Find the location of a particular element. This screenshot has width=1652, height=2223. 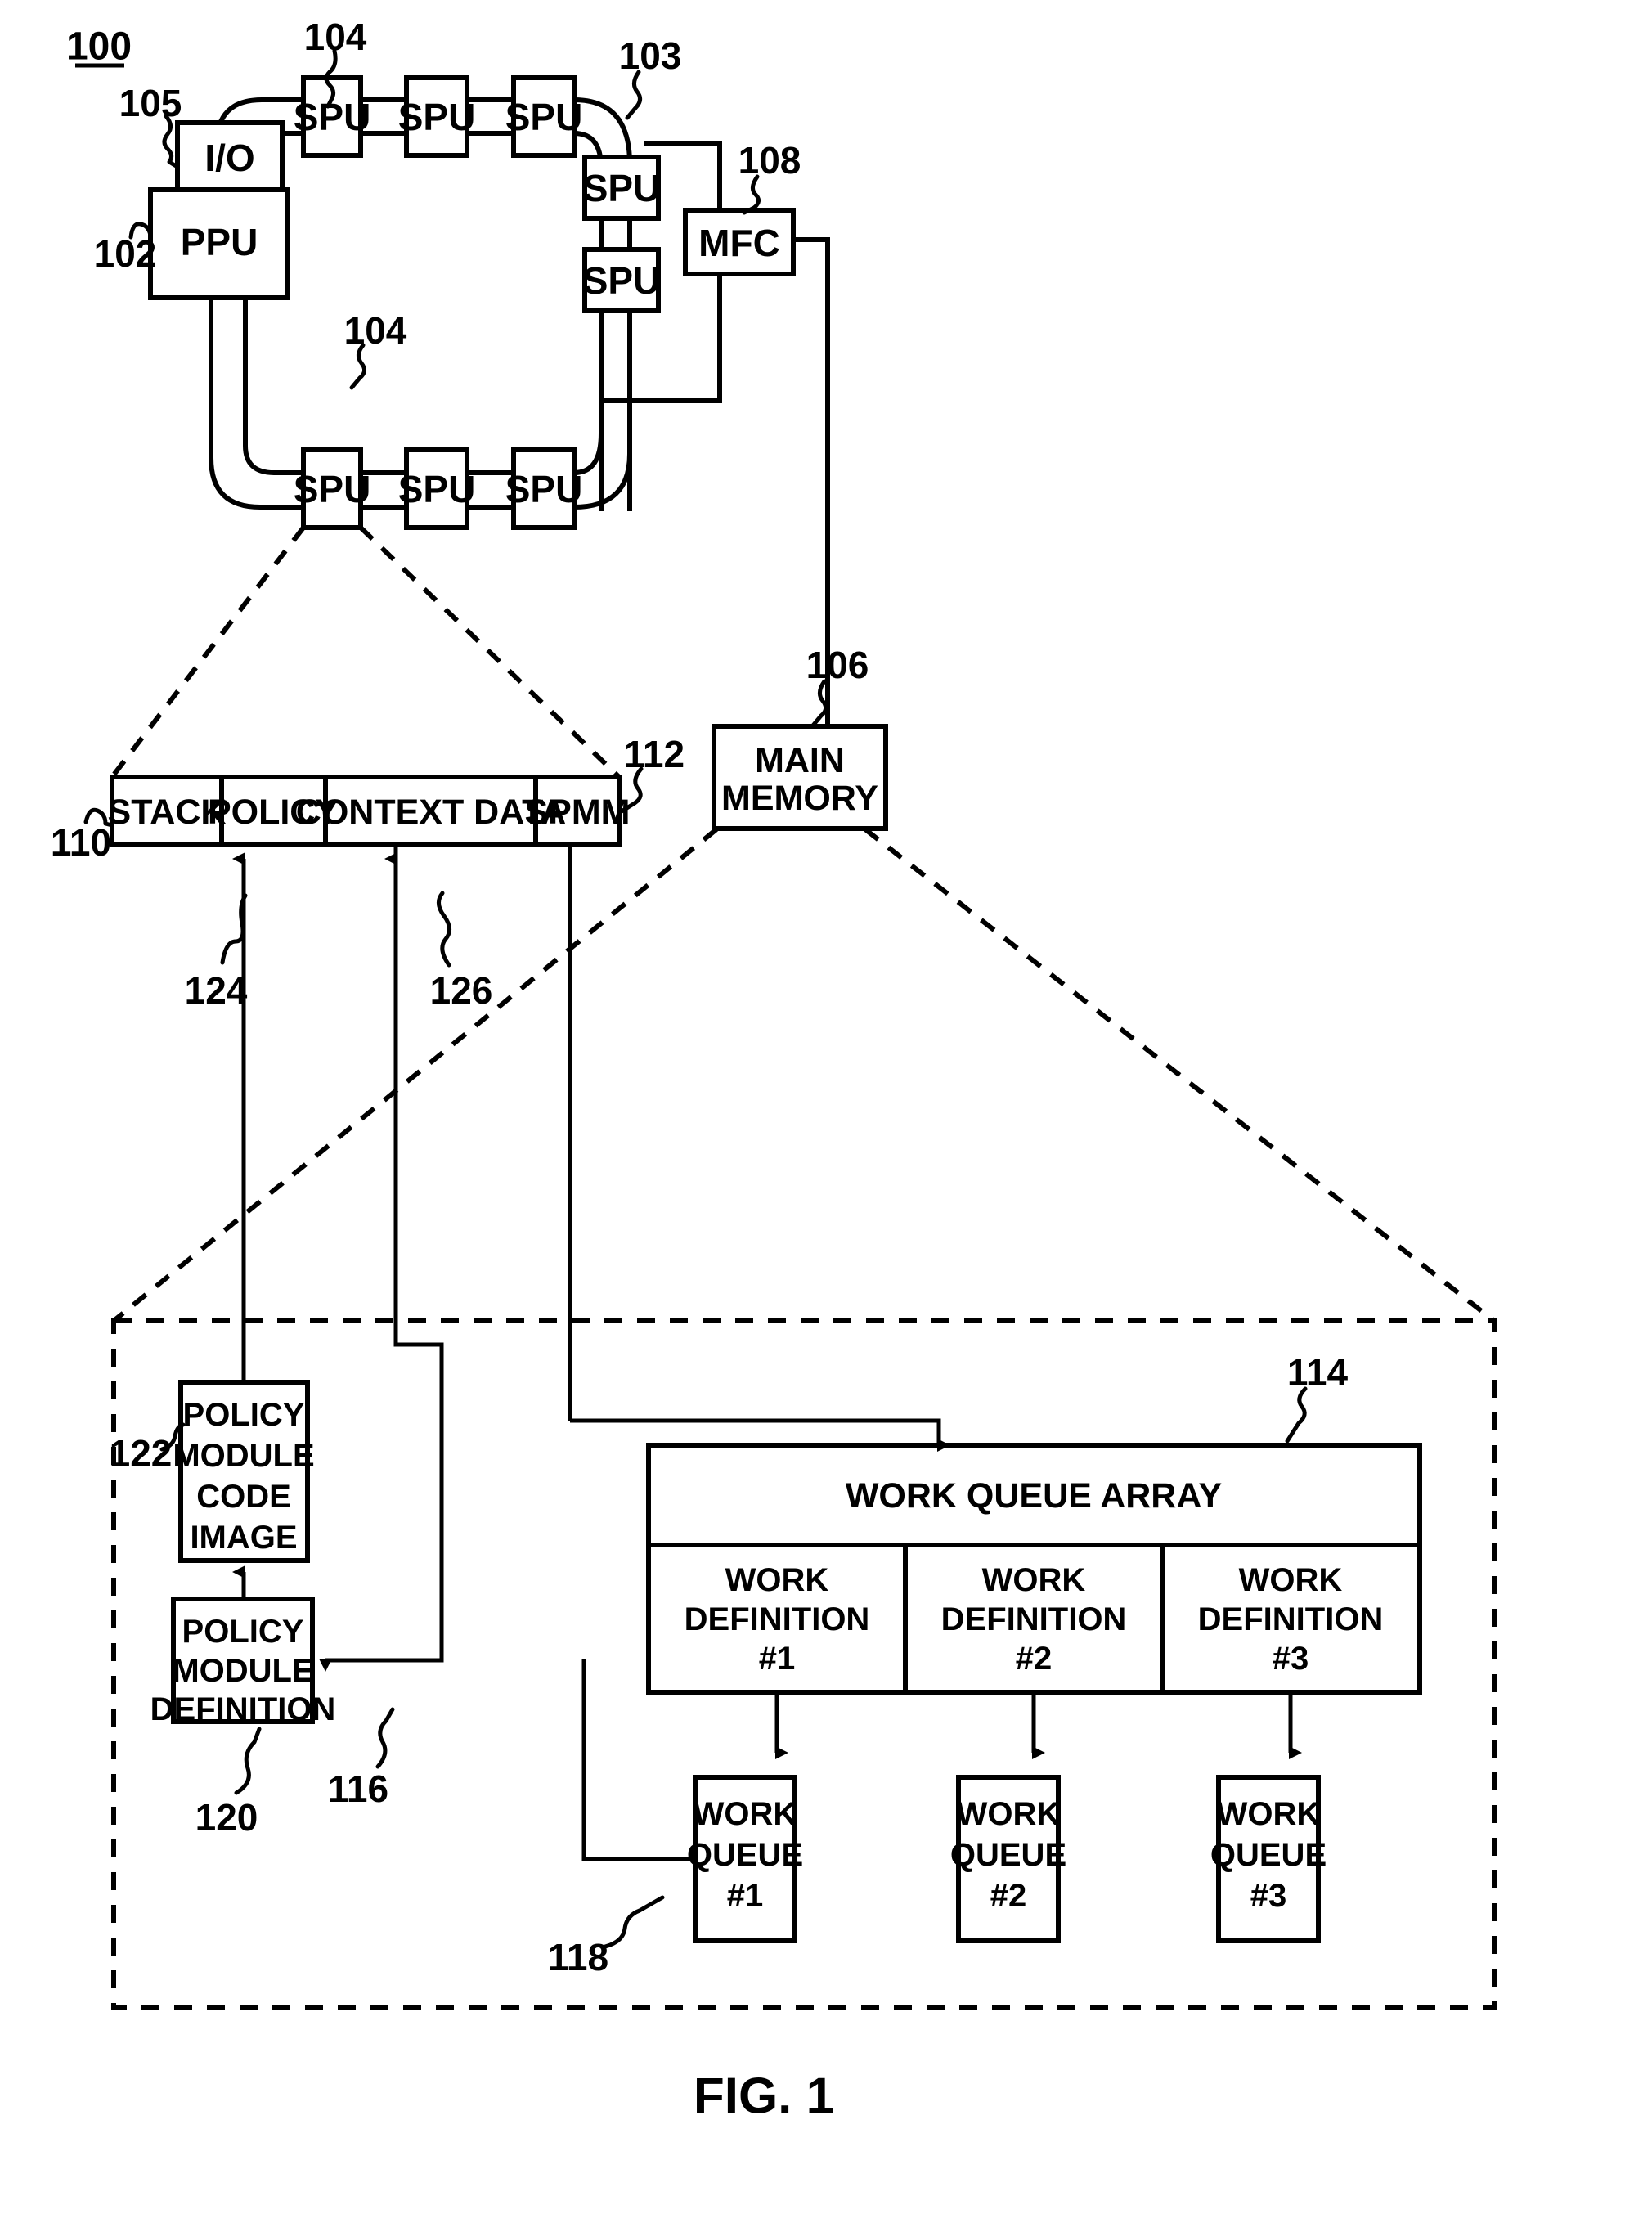

ref-103-text: 103 is located at coordinates (650, 55).